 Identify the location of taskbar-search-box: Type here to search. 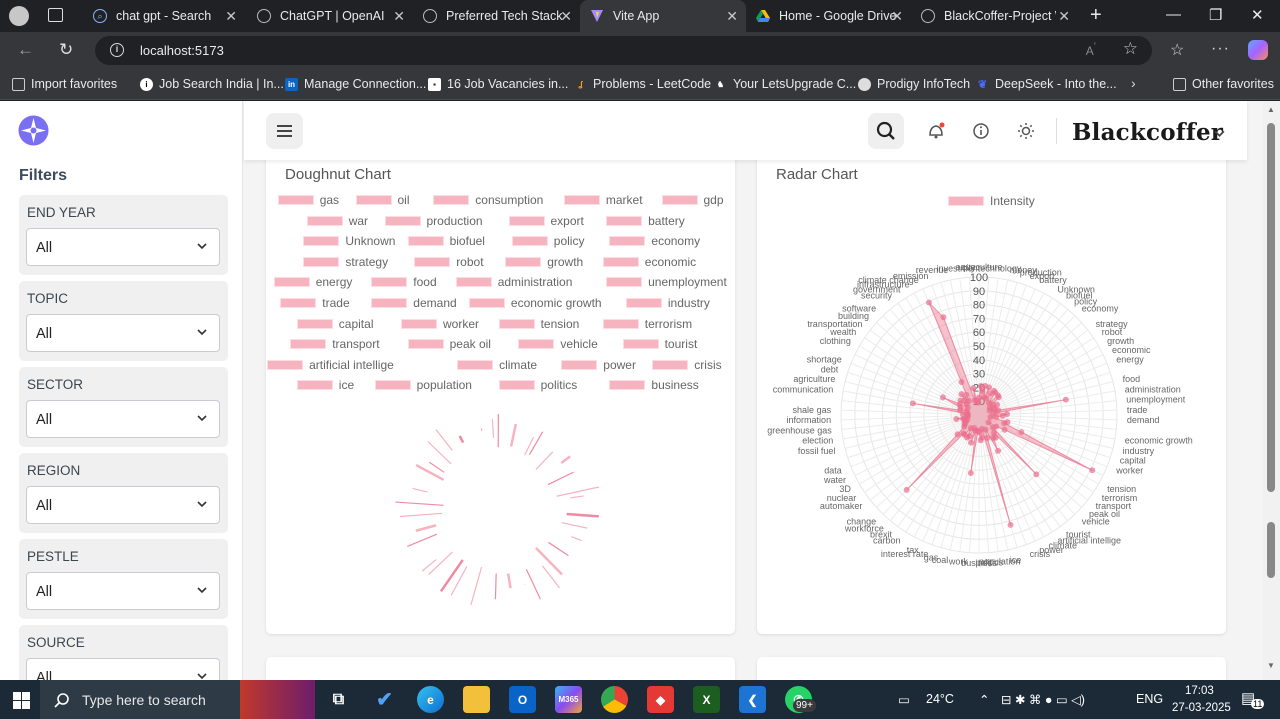
(140, 699).